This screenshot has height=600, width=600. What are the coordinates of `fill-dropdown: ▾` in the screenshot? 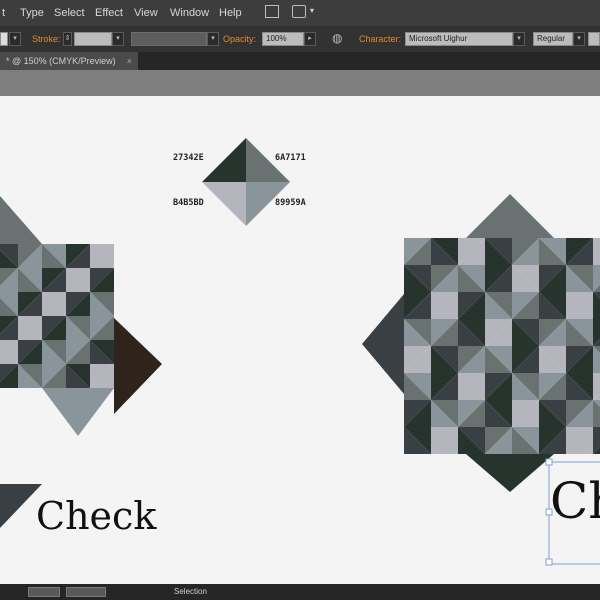 It's located at (15, 39).